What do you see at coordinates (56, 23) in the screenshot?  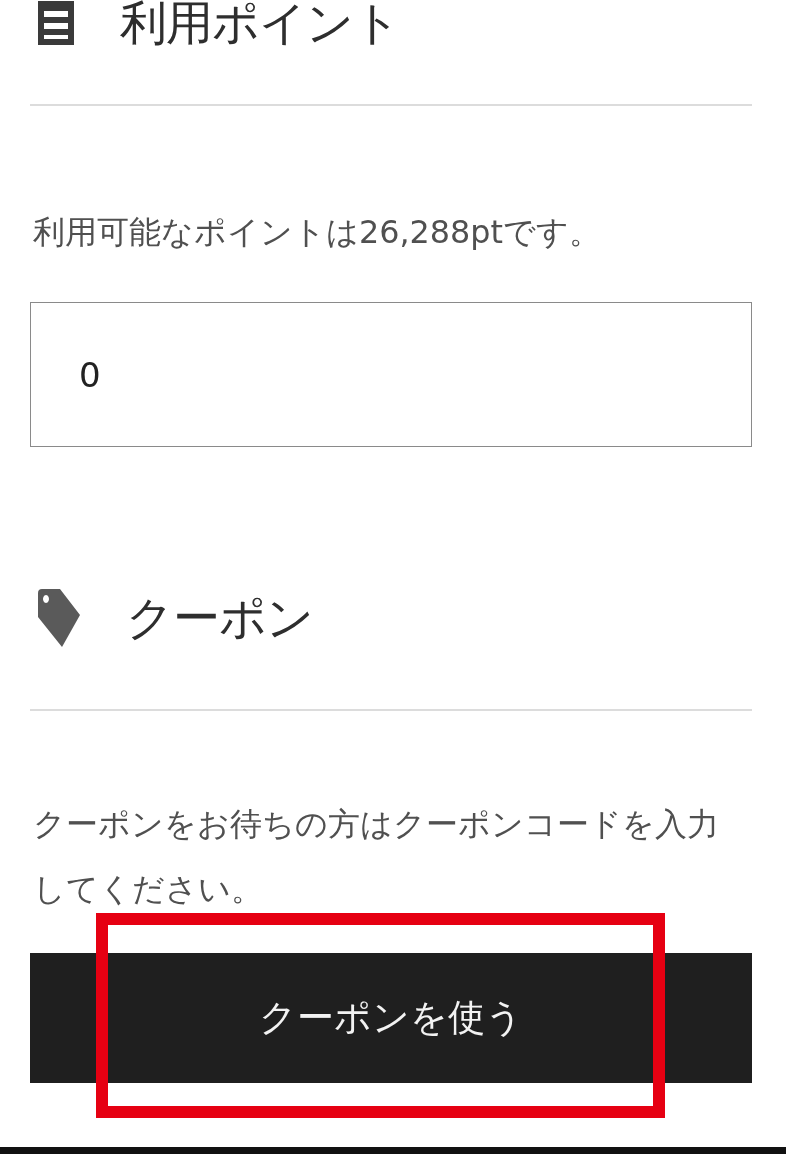 I see `document-icon` at bounding box center [56, 23].